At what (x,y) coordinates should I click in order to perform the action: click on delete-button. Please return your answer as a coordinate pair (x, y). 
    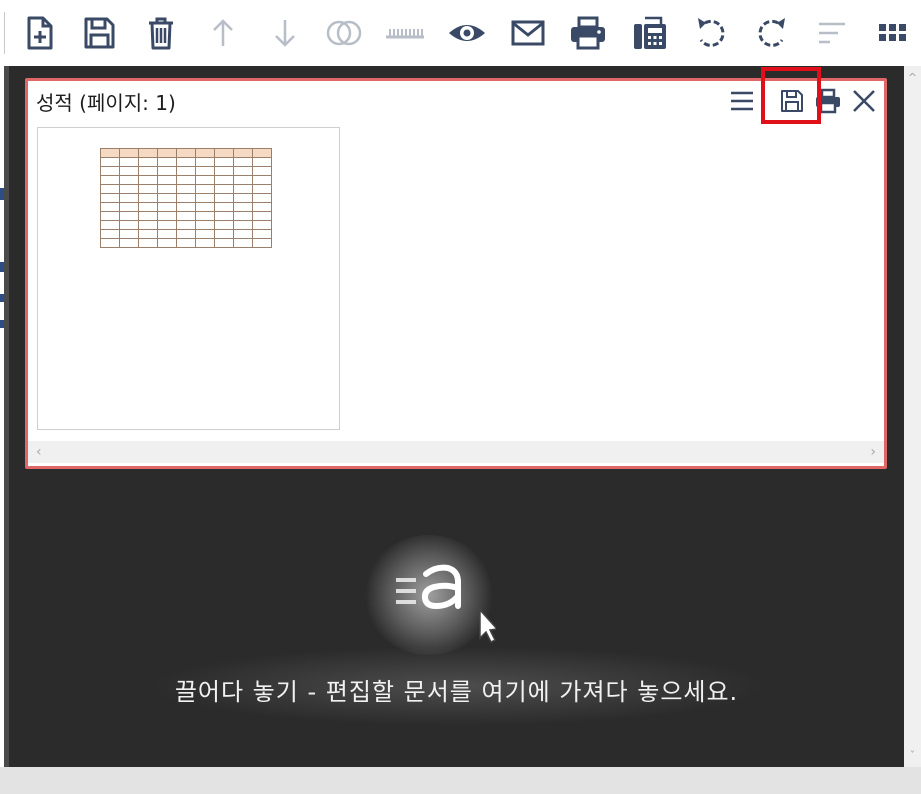
    Looking at the image, I should click on (161, 33).